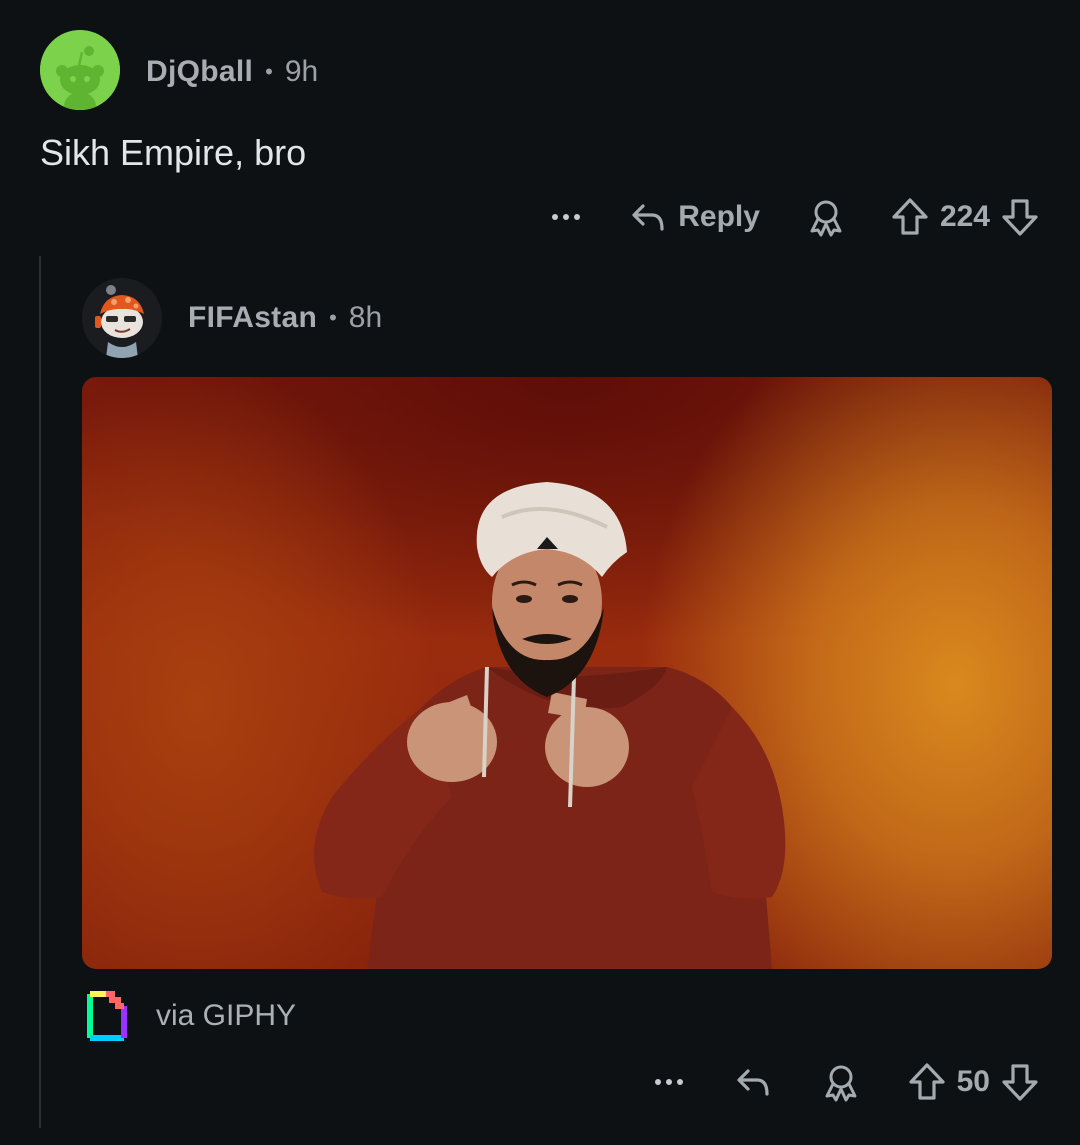 This screenshot has height=1145, width=1080. I want to click on vote-controls: 224, so click(965, 217).